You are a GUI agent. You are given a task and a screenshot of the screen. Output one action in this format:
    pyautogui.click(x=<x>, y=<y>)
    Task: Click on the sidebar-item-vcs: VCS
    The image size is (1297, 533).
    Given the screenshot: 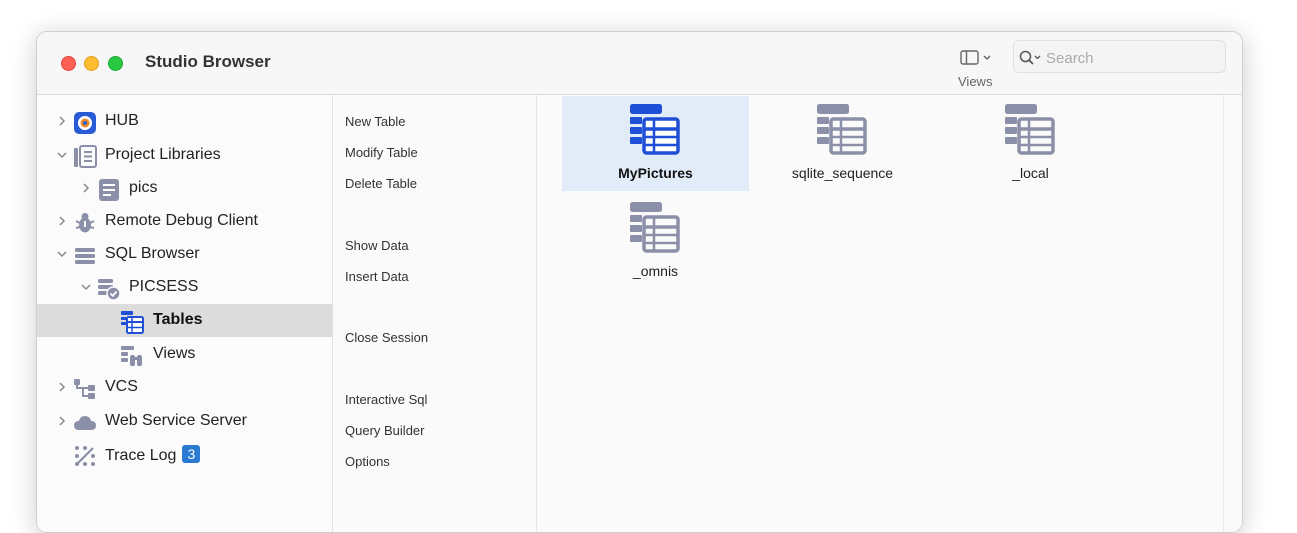 What is the action you would take?
    pyautogui.click(x=184, y=387)
    